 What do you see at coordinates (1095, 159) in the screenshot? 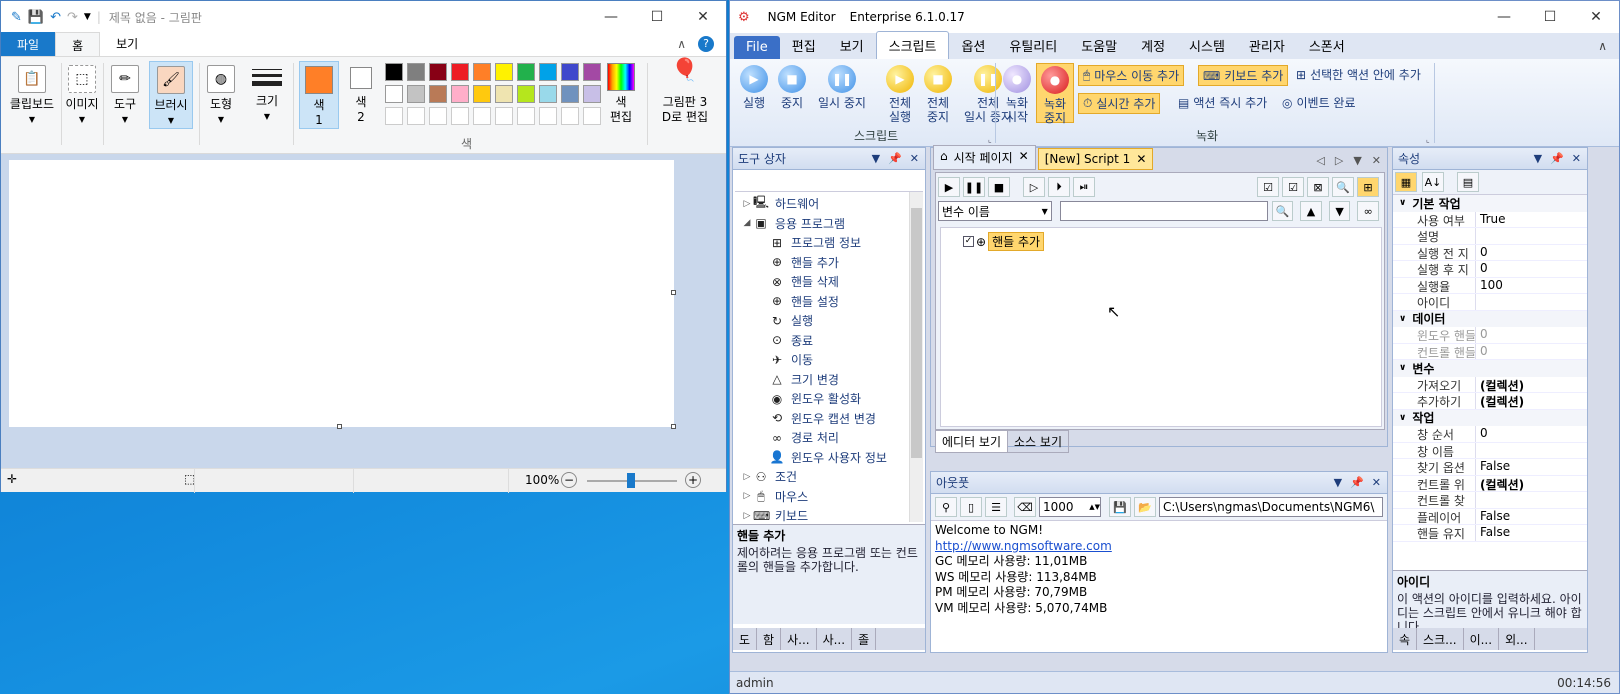
I see `tab-script-1: [New] Script 1 ✕` at bounding box center [1095, 159].